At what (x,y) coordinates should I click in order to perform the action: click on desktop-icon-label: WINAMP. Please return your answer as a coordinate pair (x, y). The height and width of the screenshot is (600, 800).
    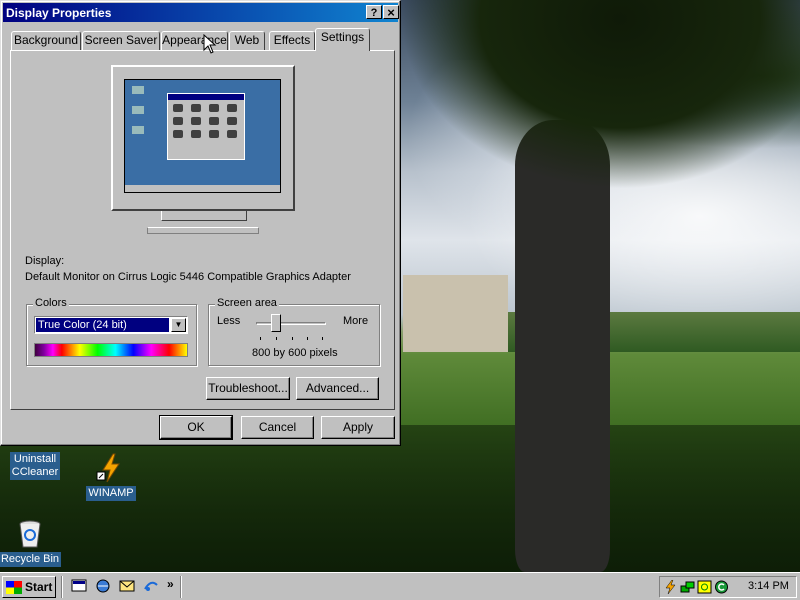
    Looking at the image, I should click on (111, 493).